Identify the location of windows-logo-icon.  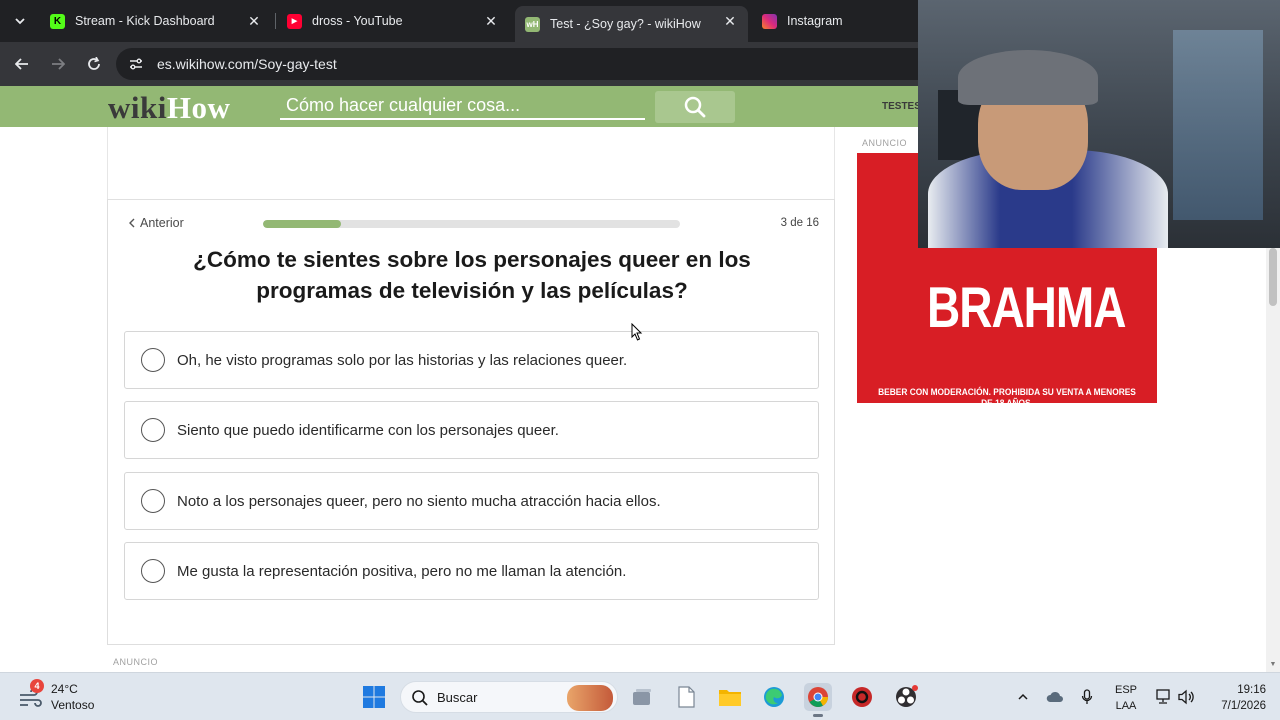
(374, 697).